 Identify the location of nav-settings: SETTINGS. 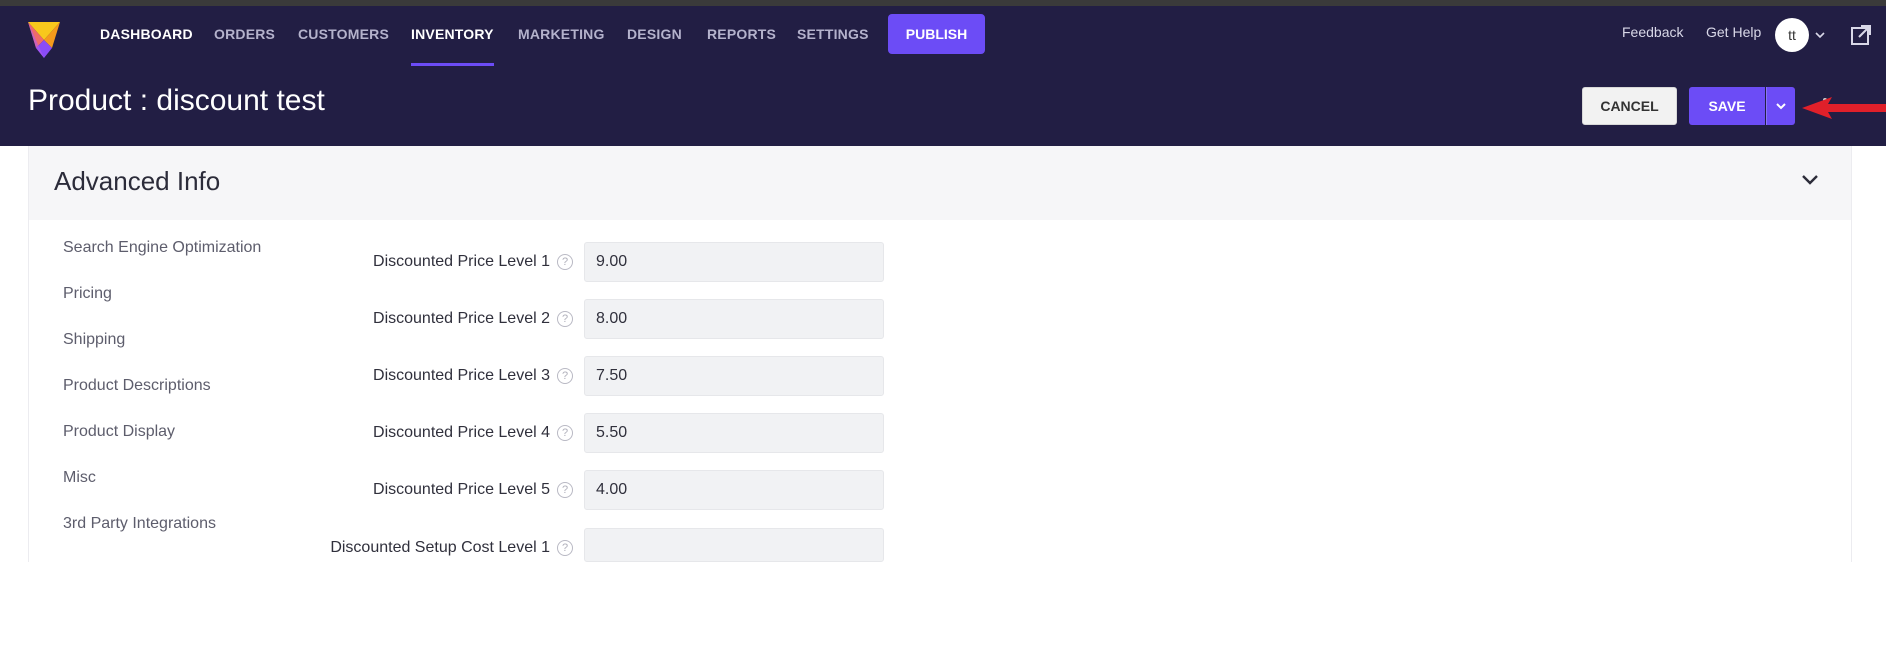
(833, 36).